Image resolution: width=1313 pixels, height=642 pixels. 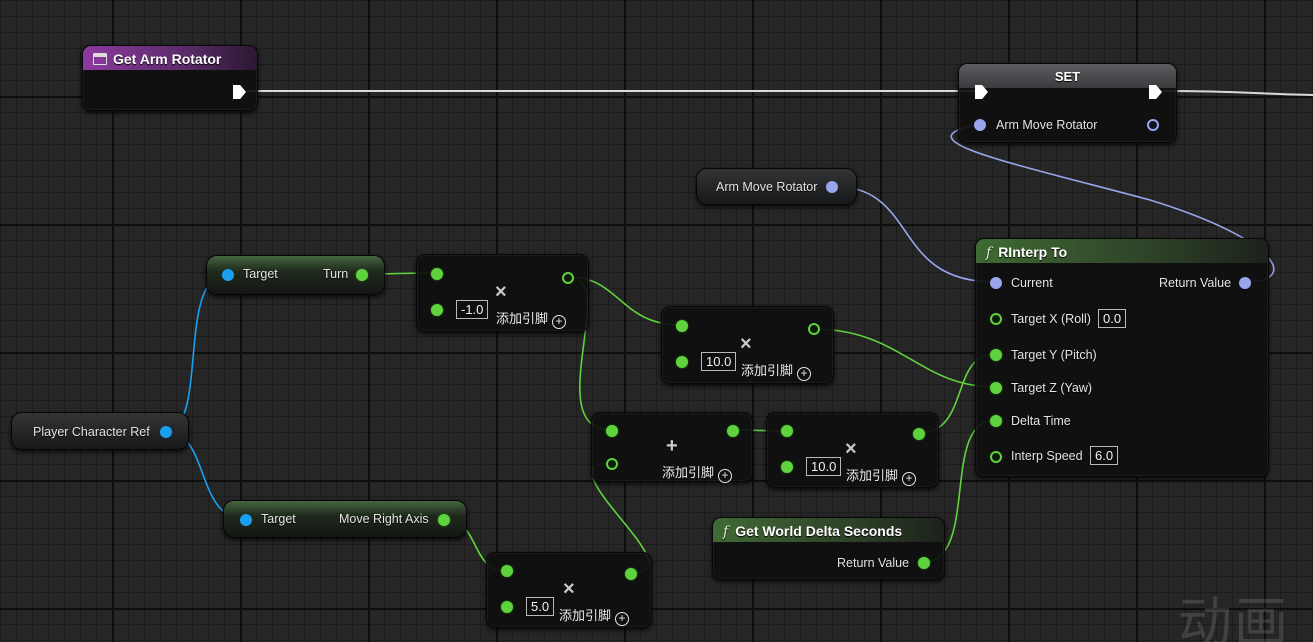 I want to click on move-right-axis-out-pin, so click(x=444, y=520).